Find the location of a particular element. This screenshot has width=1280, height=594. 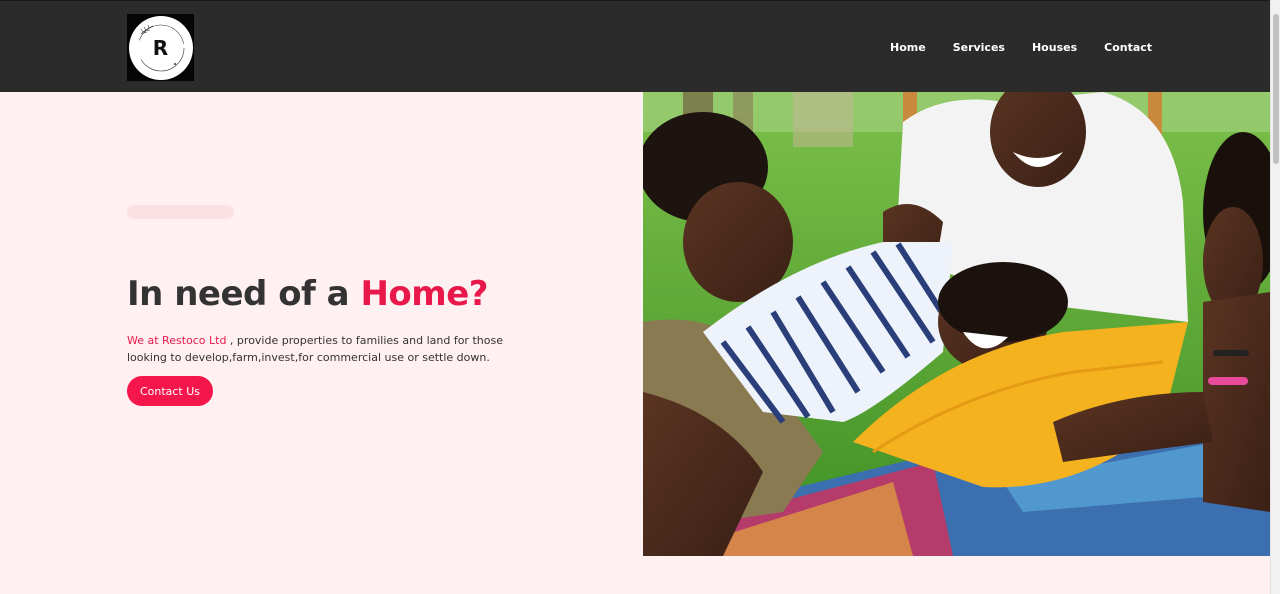

hero-title: In need of a Home? is located at coordinates (307, 294).